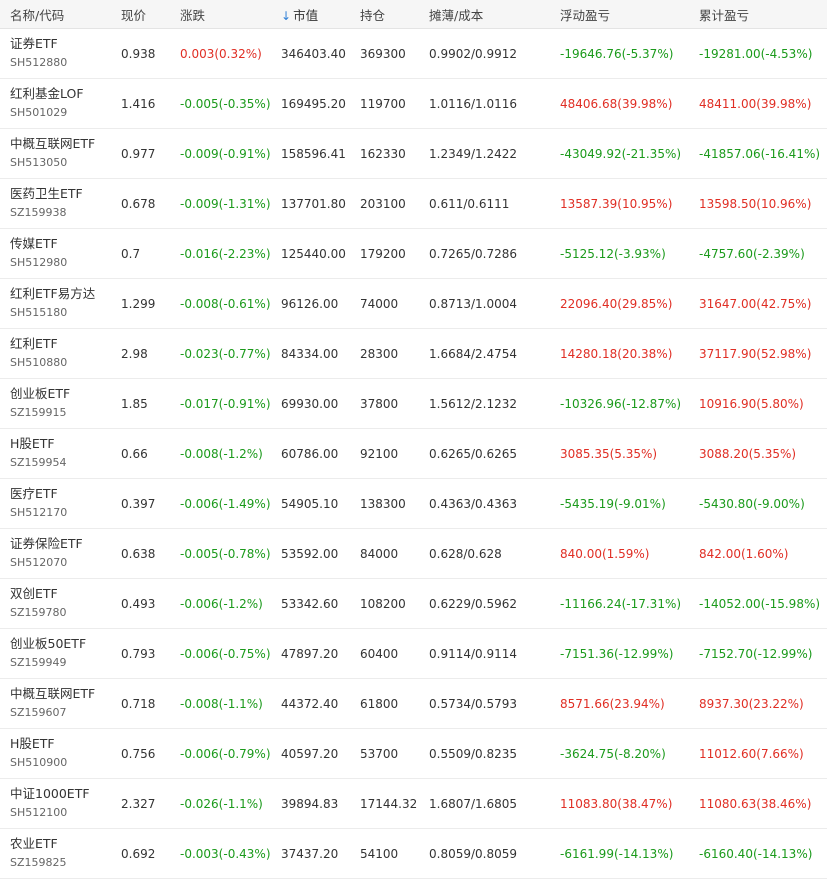 This screenshot has height=885, width=827. I want to click on change-cell: -0.006(-0.79%), so click(220, 753).